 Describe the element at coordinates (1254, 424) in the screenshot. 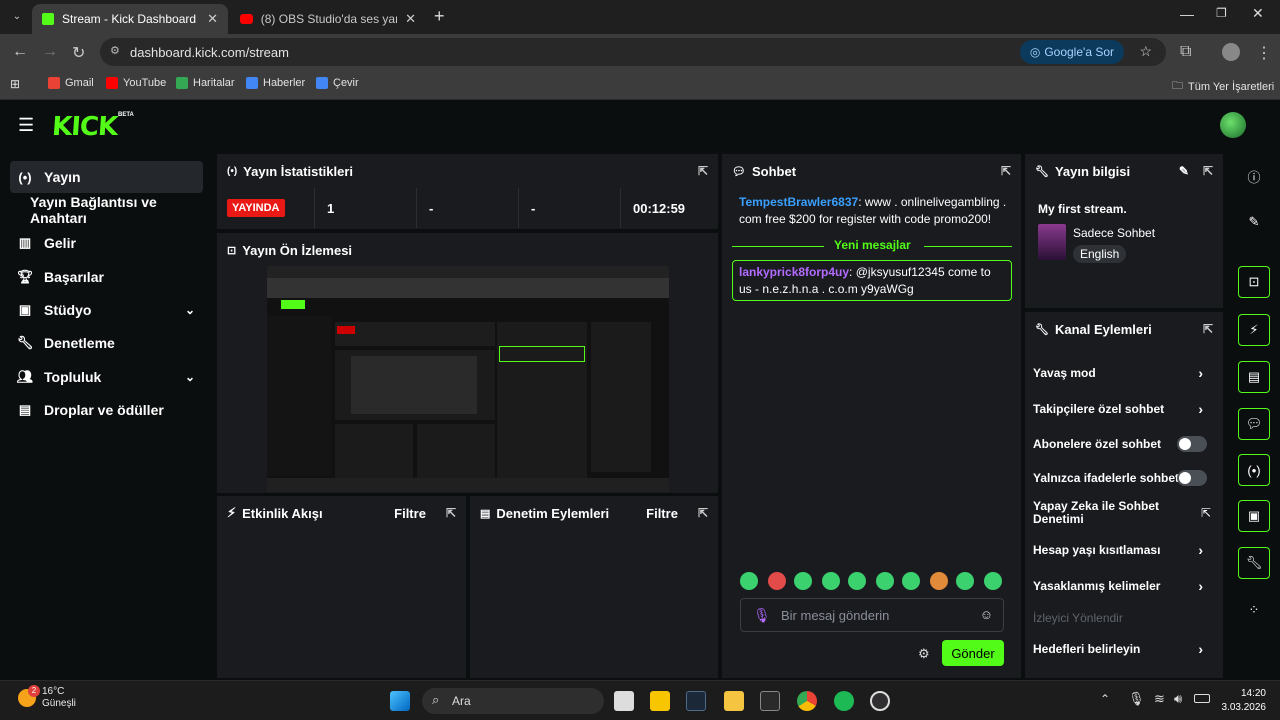

I see `chat-bubble-icon: 💬︎` at that location.